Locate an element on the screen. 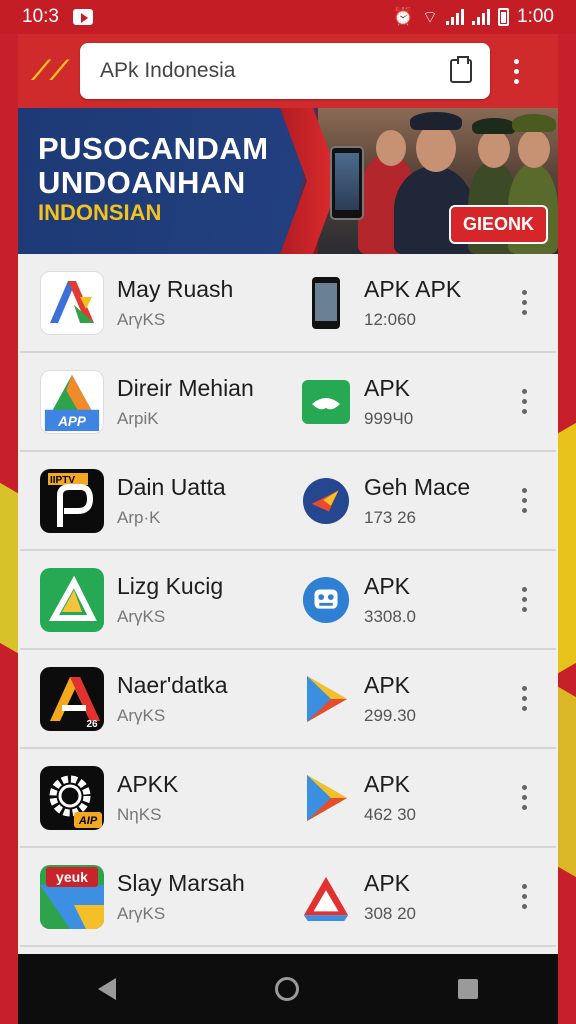 This screenshot has height=1024, width=576. recents-icon is located at coordinates (468, 989).